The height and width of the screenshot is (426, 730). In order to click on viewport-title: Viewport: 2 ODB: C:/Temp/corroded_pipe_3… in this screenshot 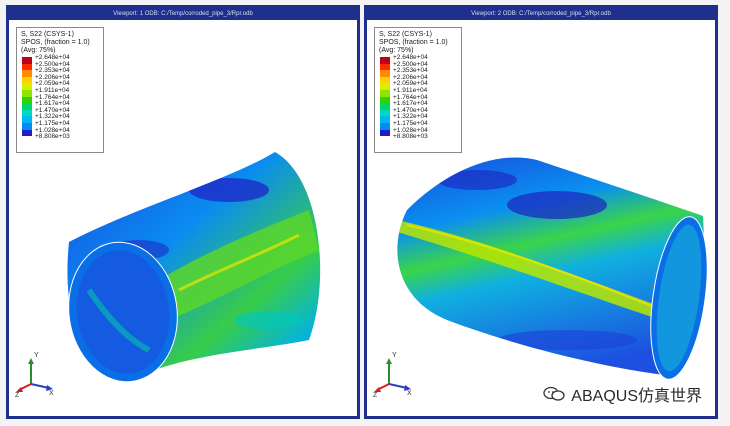, I will do `click(541, 14)`.